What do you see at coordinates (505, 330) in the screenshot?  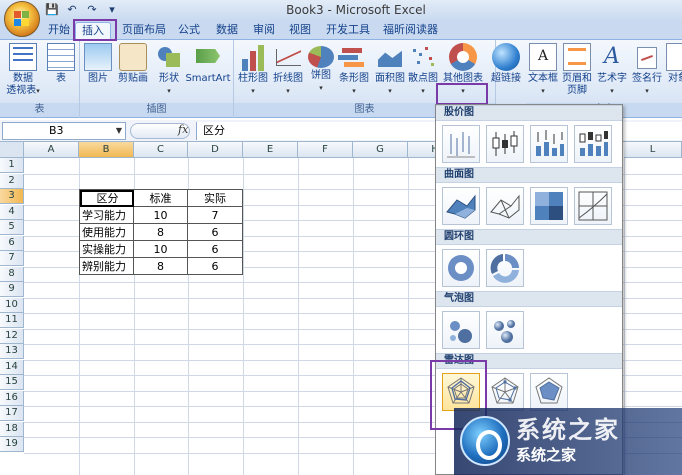 I see `bubble-3d-icon` at bounding box center [505, 330].